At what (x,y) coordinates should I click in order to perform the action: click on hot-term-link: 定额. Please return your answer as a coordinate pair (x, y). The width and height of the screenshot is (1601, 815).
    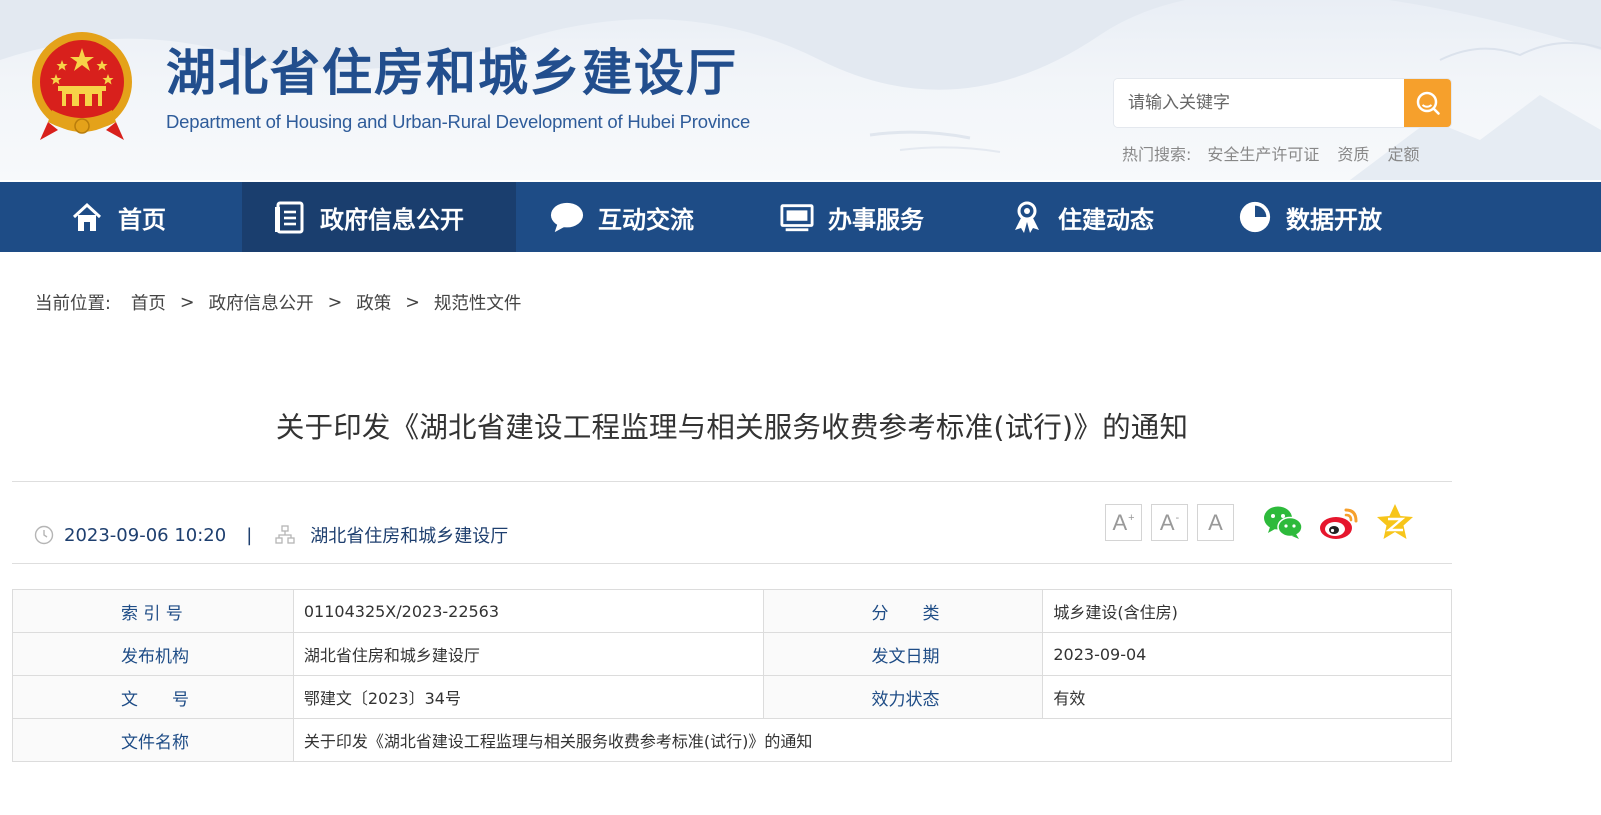
    Looking at the image, I should click on (1403, 153).